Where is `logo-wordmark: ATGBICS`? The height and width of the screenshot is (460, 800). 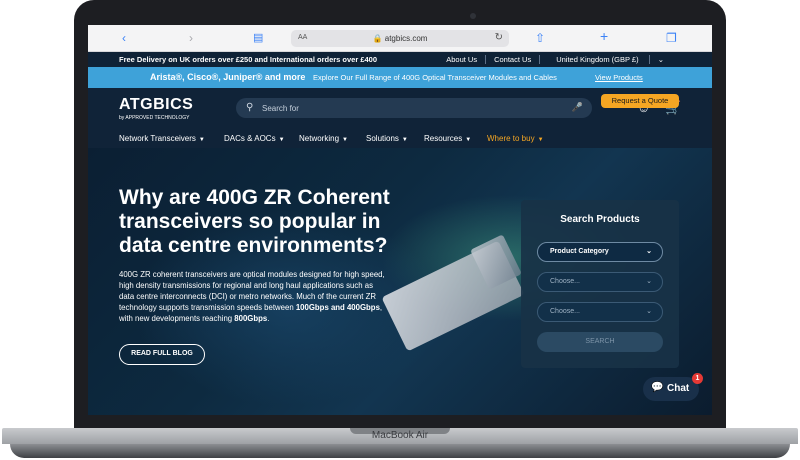 logo-wordmark: ATGBICS is located at coordinates (156, 104).